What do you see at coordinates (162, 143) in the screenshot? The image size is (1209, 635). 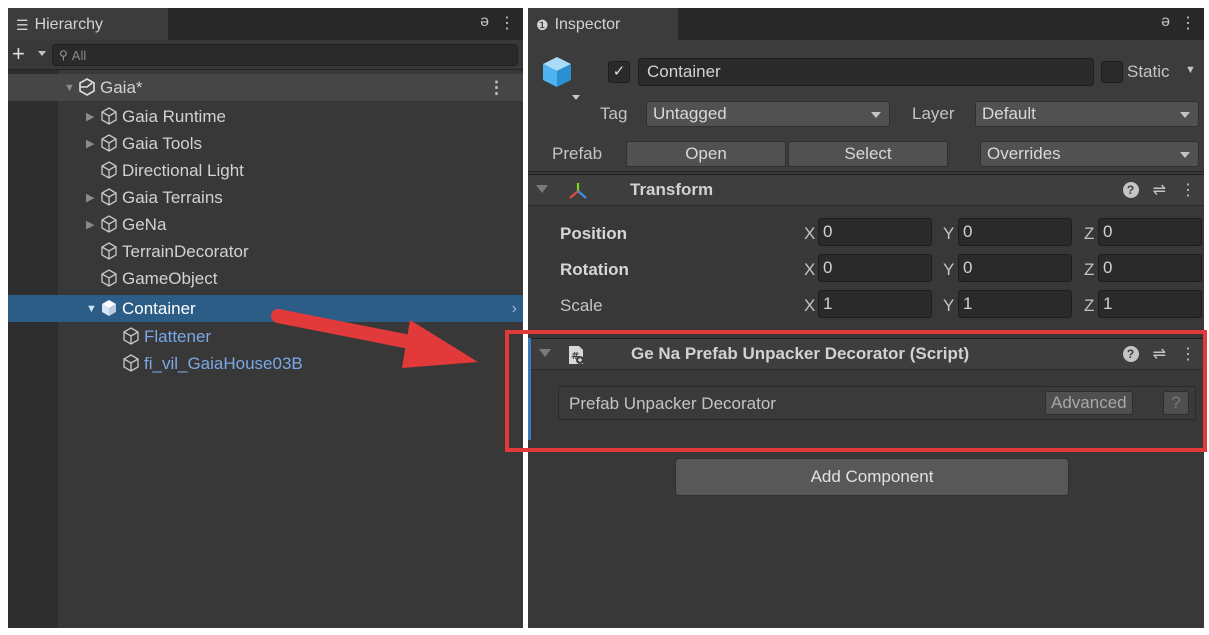 I see `hierarchy-item-label: Gaia Tools` at bounding box center [162, 143].